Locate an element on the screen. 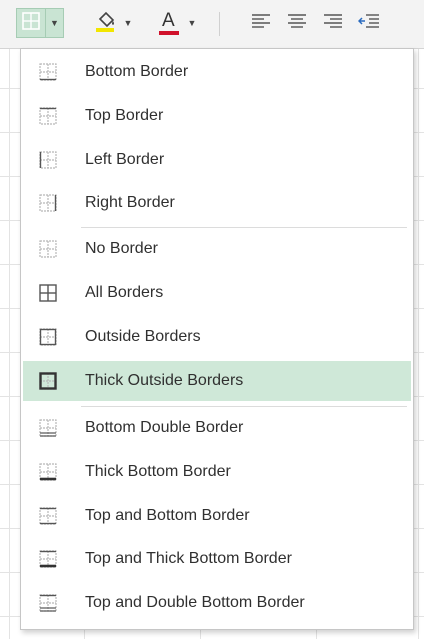 The image size is (424, 639). menu-item-right-border: Right Border is located at coordinates (217, 203).